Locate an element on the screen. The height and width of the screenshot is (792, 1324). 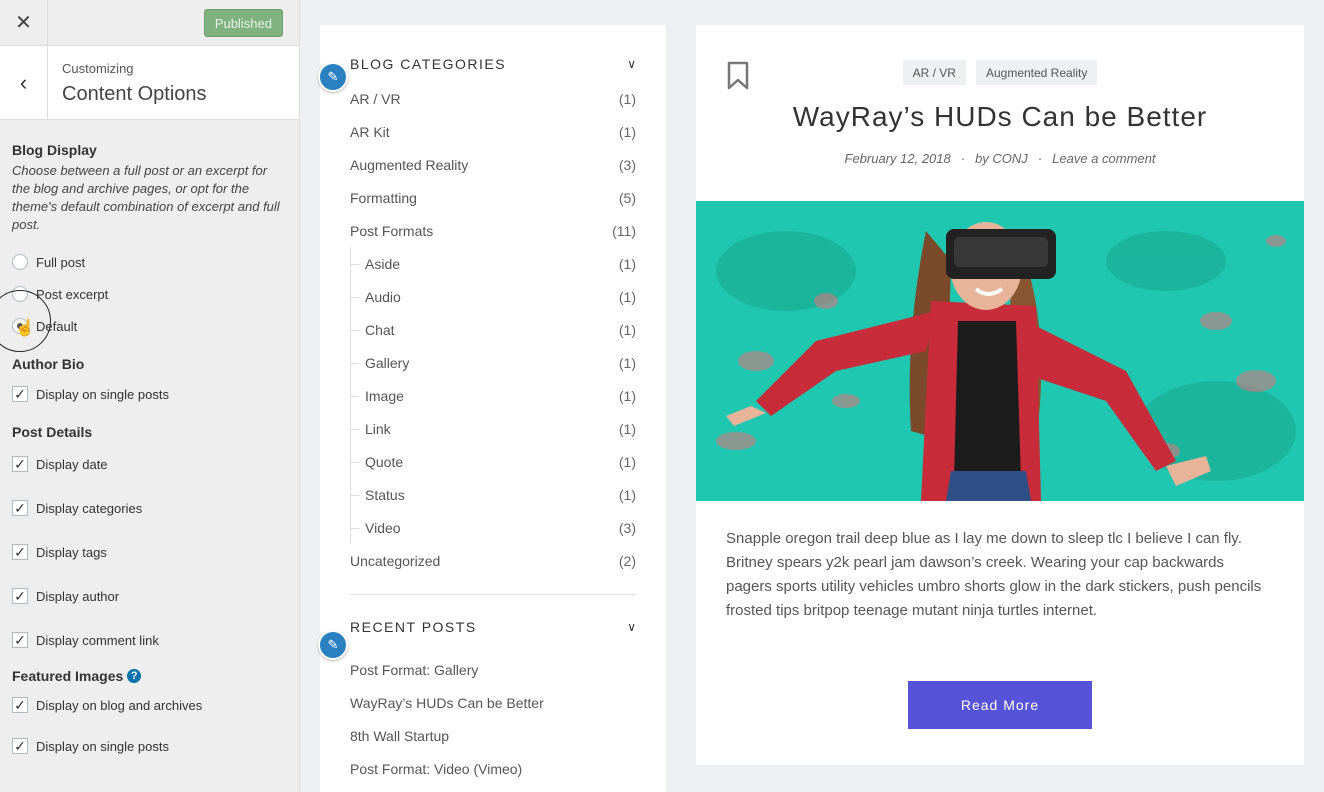
category-name: AR / VR is located at coordinates (375, 99).